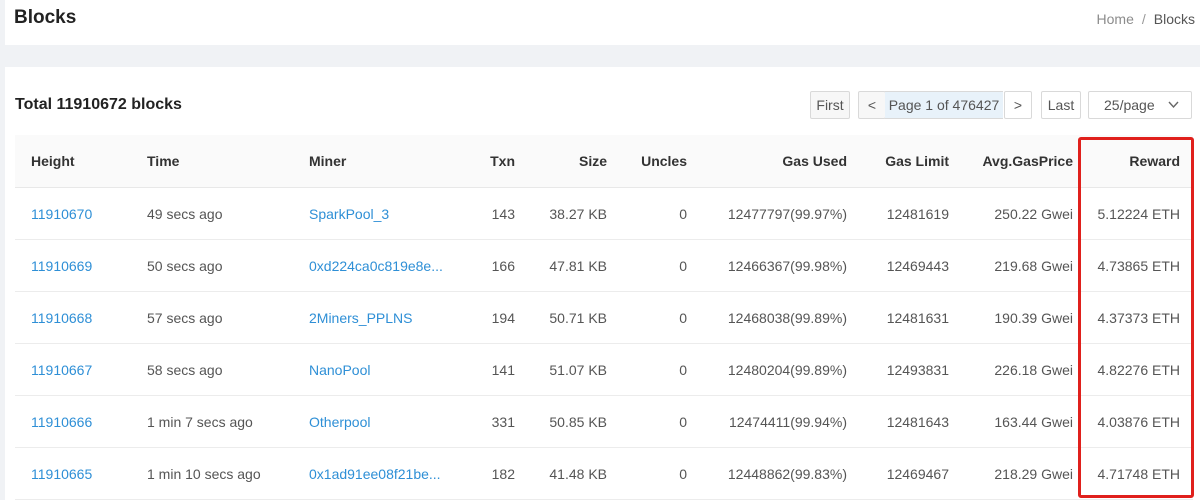  I want to click on gas-limit: 12469443, so click(898, 265).